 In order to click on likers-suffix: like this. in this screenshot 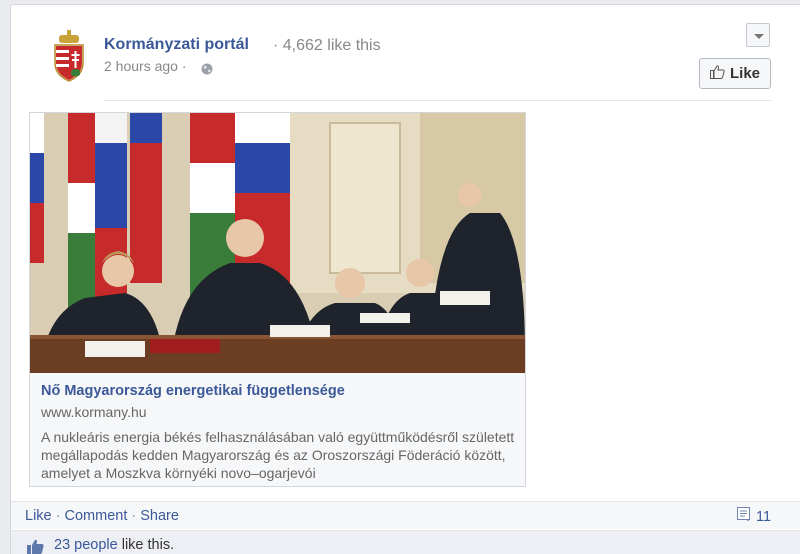, I will do `click(146, 545)`.